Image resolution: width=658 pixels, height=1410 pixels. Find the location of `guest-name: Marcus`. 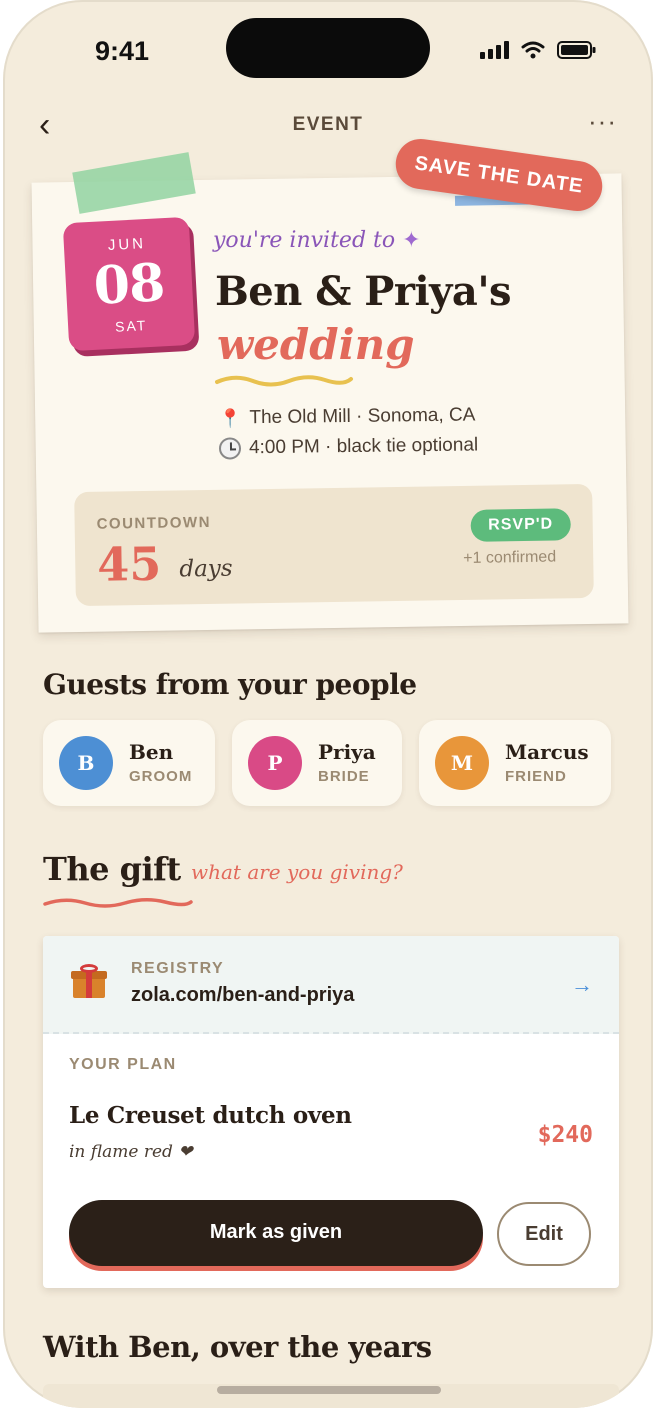

guest-name: Marcus is located at coordinates (547, 752).